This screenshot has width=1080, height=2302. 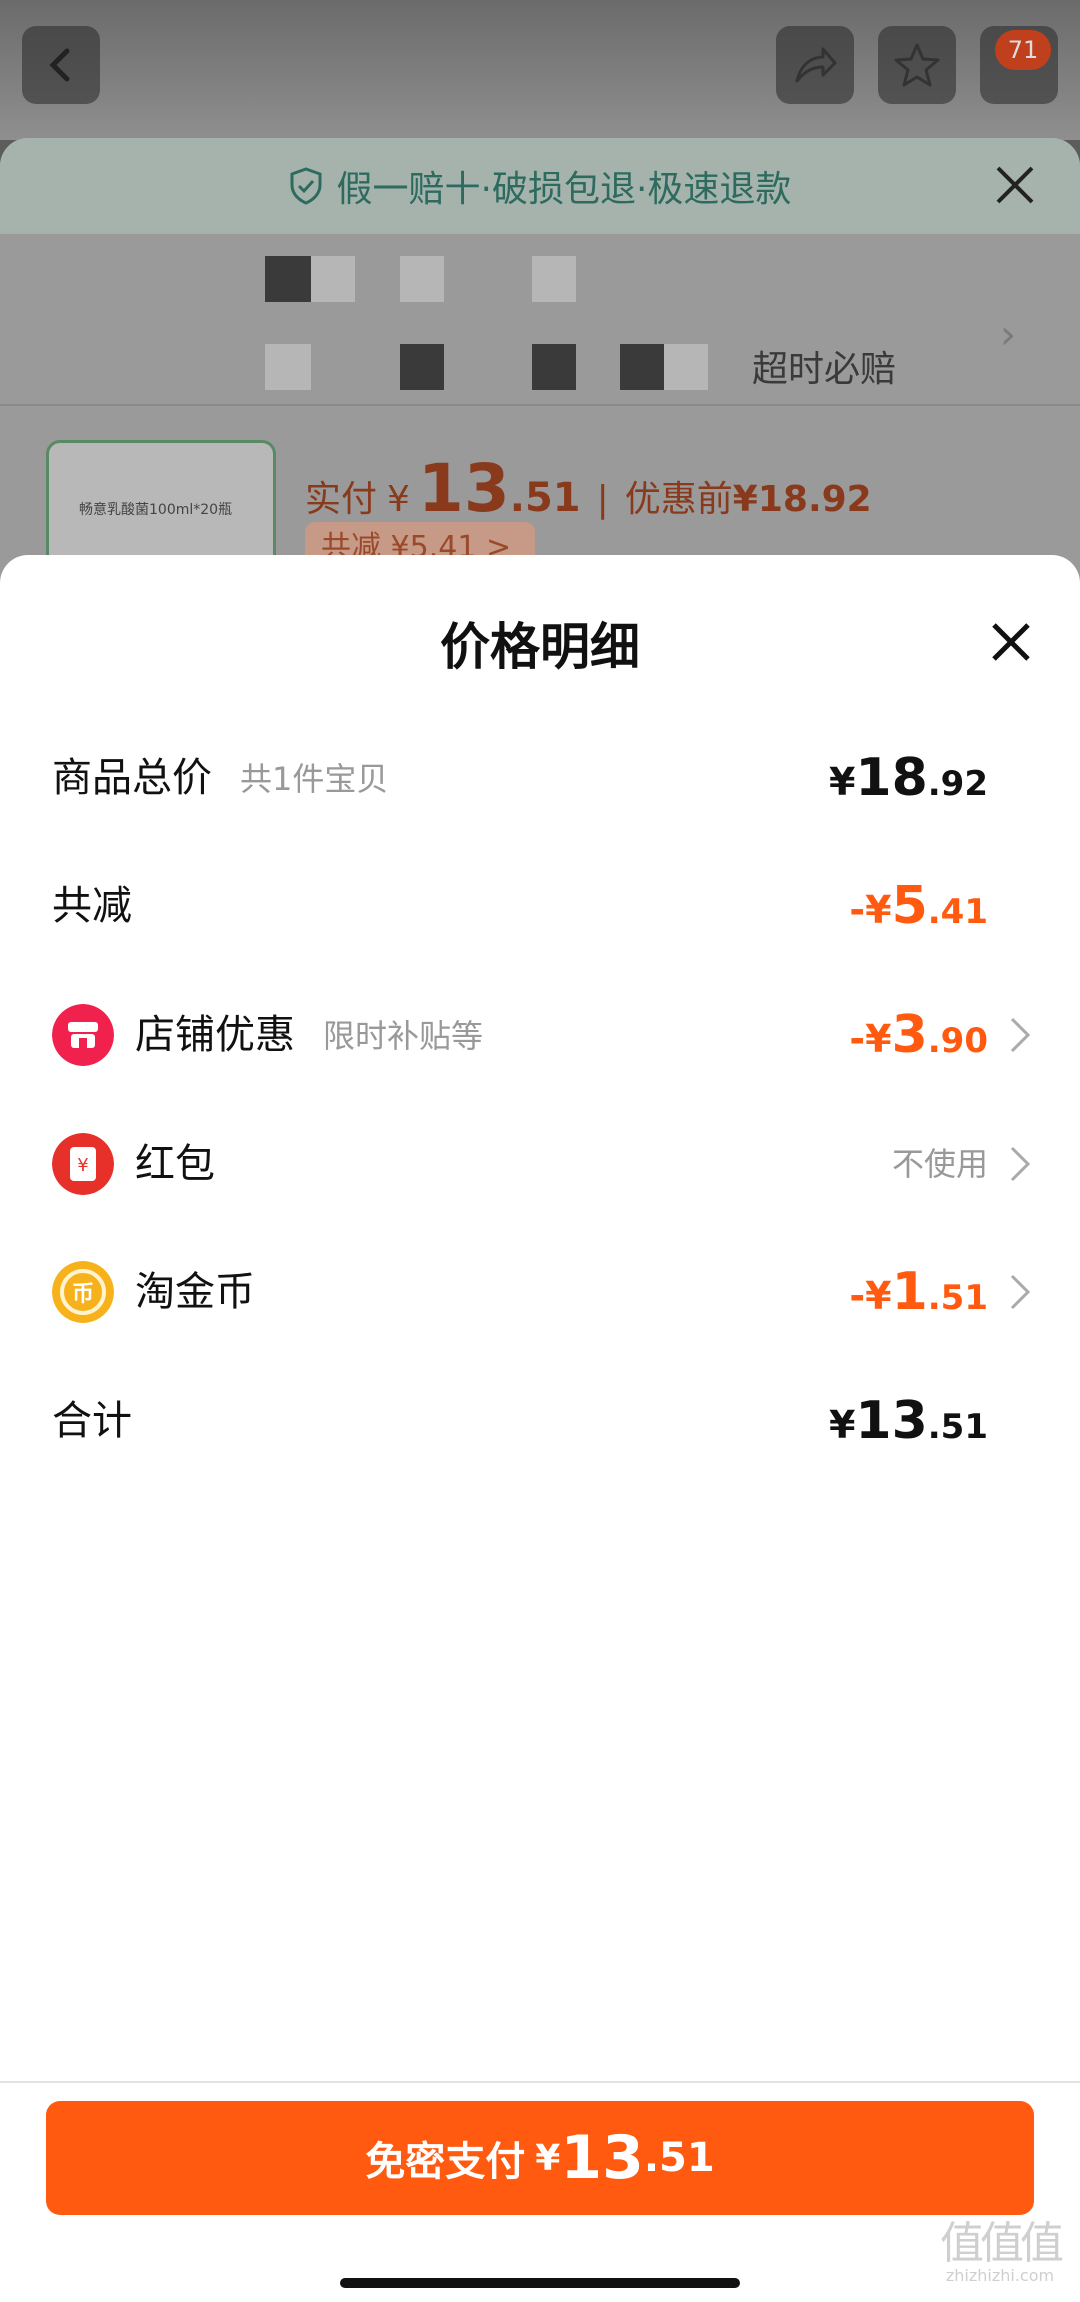 I want to click on row-amount: -¥5.41, so click(x=918, y=912).